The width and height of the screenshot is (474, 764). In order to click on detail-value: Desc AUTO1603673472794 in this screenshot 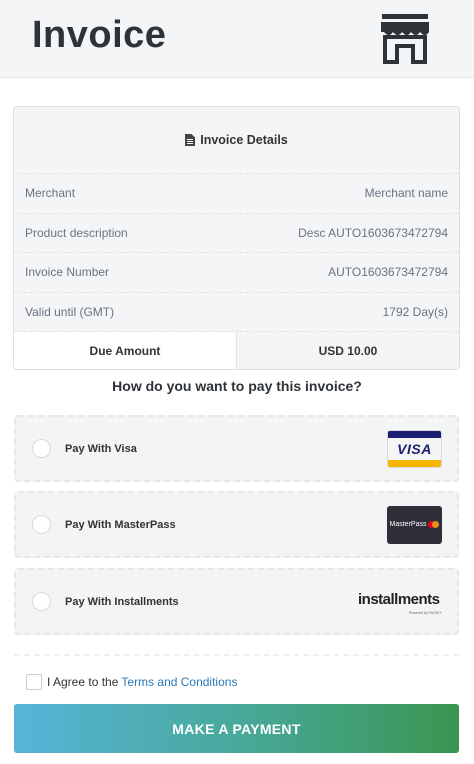, I will do `click(373, 232)`.